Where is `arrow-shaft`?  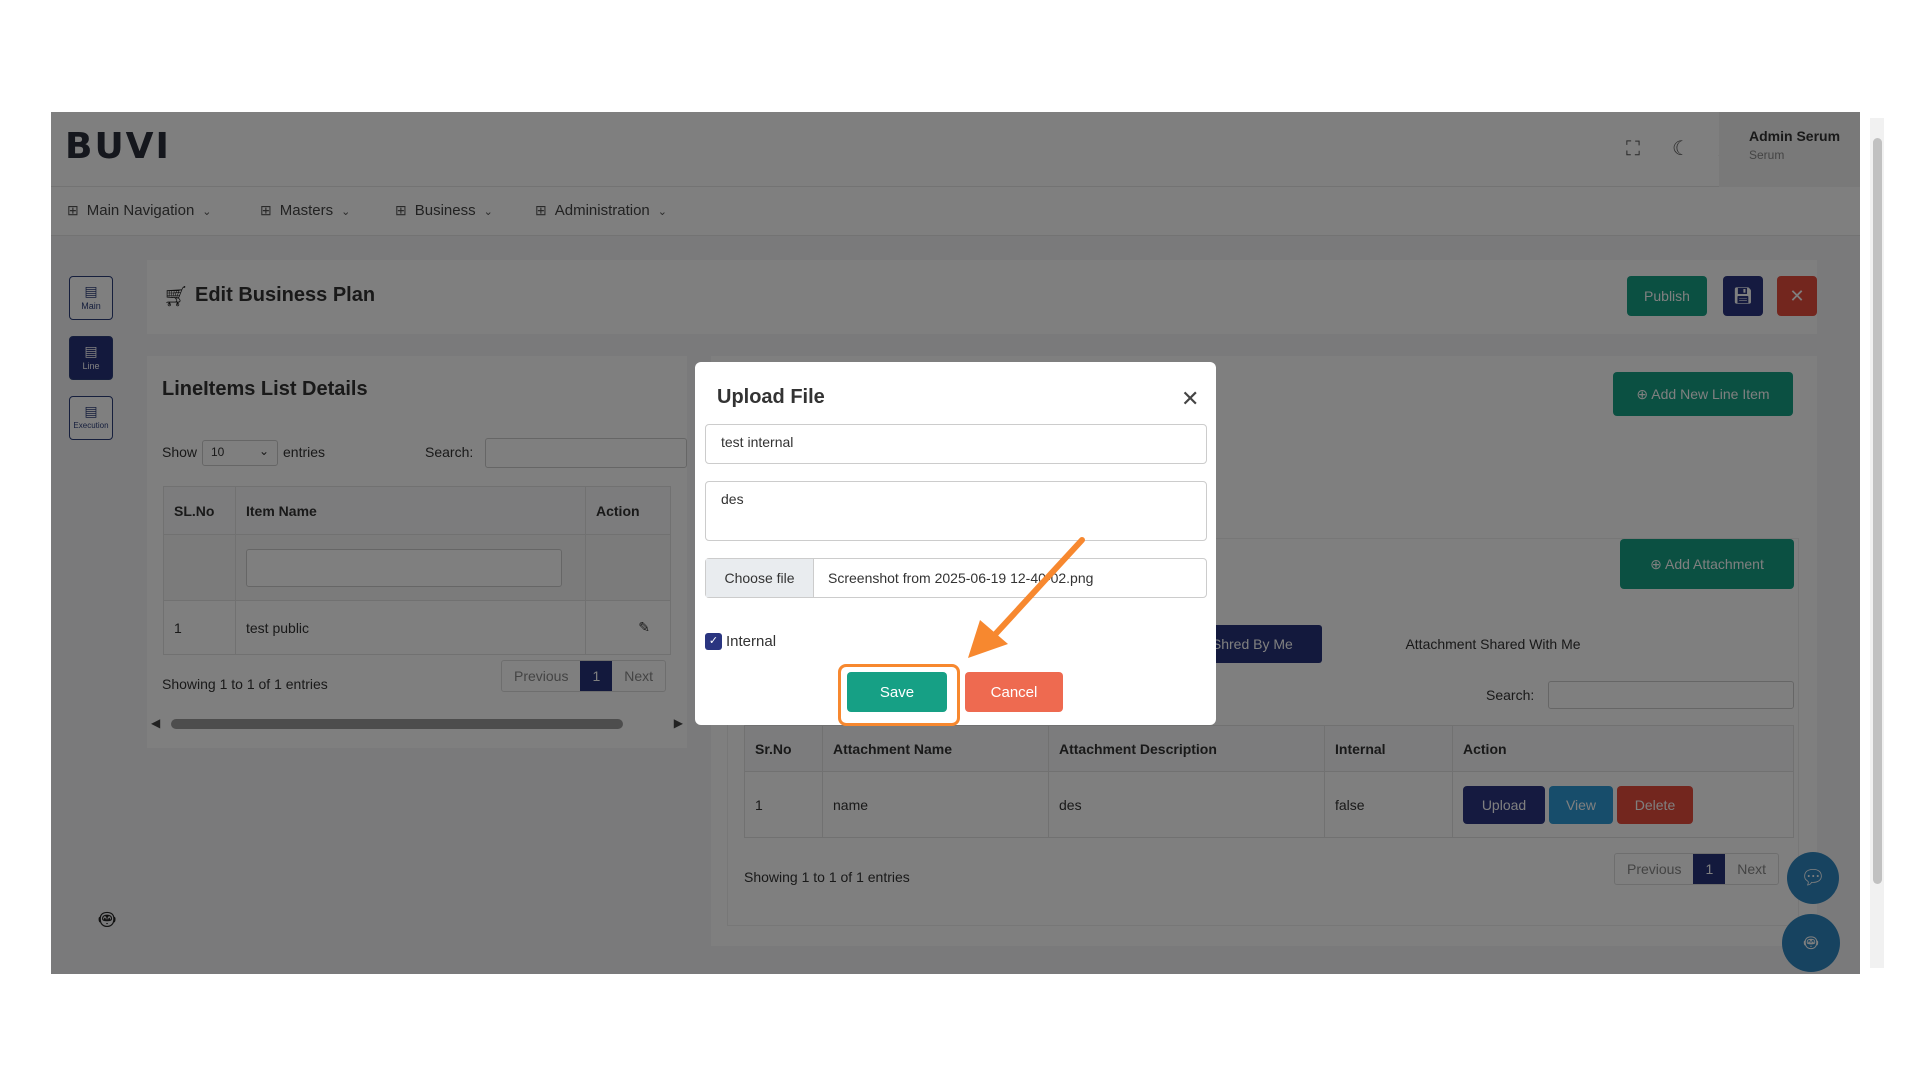 arrow-shaft is located at coordinates (1036, 590).